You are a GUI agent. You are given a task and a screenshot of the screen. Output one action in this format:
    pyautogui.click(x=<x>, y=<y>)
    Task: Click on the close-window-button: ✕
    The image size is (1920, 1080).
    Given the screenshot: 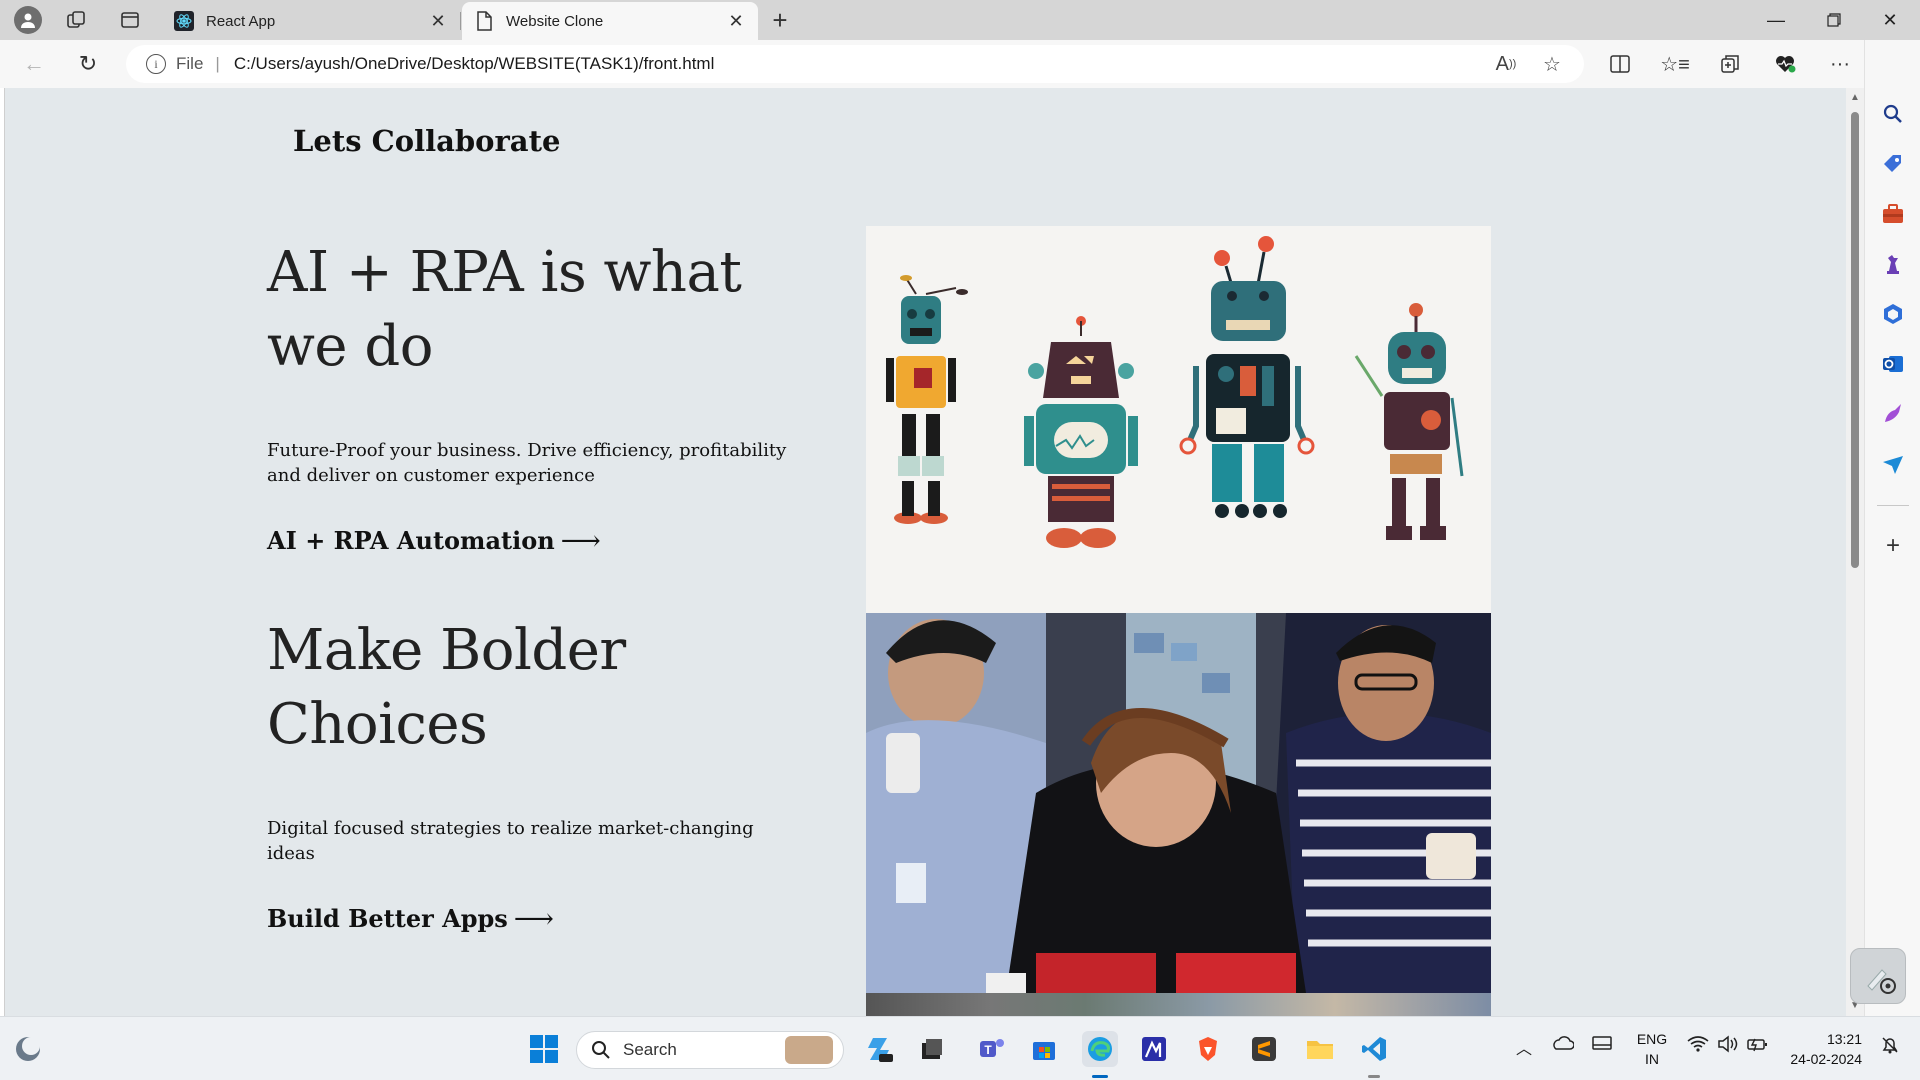 What is the action you would take?
    pyautogui.click(x=1890, y=20)
    